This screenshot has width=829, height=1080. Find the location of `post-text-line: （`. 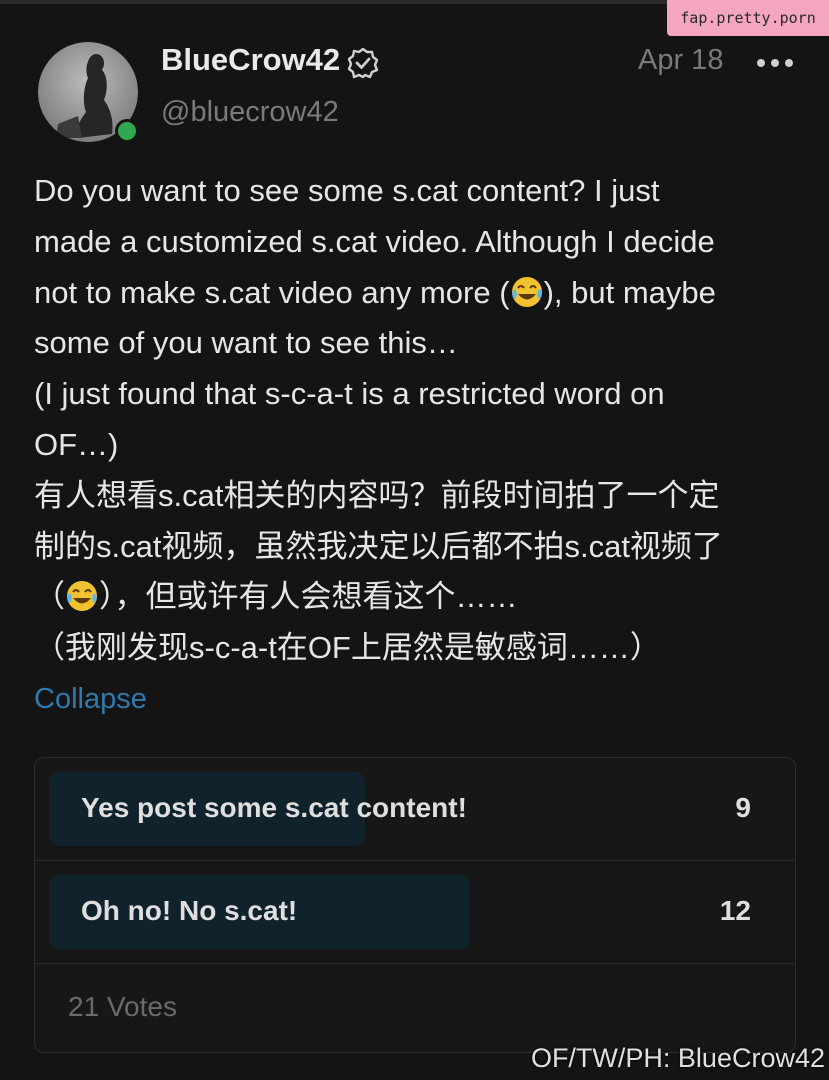

post-text-line: （ is located at coordinates (49, 597).